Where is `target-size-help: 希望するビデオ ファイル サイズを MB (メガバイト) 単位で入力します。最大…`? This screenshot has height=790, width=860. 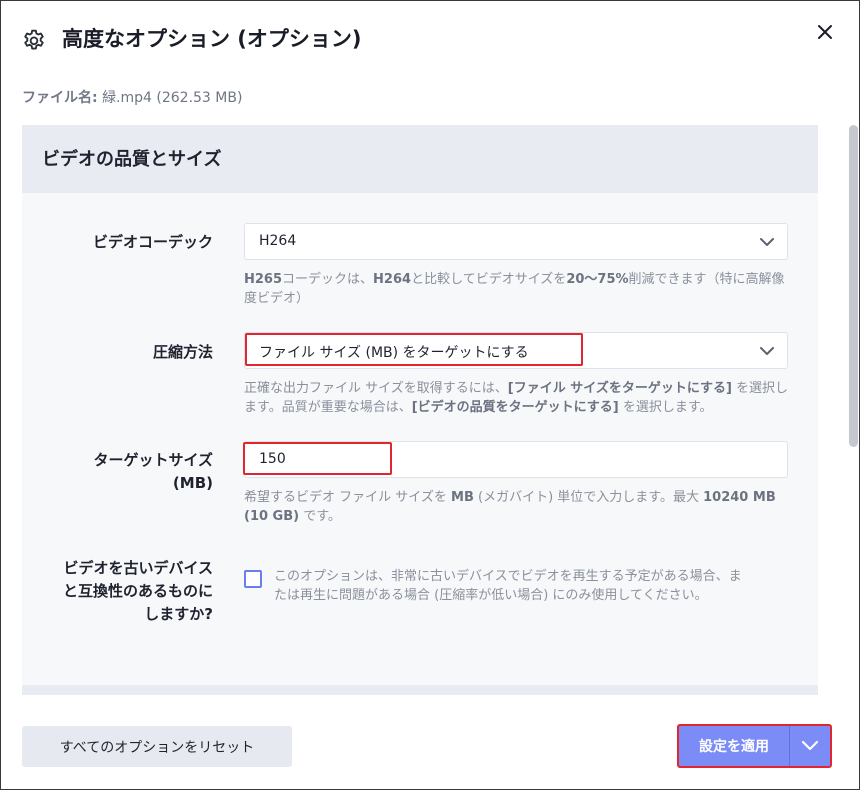
target-size-help: 希望するビデオ ファイル サイズを MB (メガバイト) 単位で入力します。最大… is located at coordinates (516, 507).